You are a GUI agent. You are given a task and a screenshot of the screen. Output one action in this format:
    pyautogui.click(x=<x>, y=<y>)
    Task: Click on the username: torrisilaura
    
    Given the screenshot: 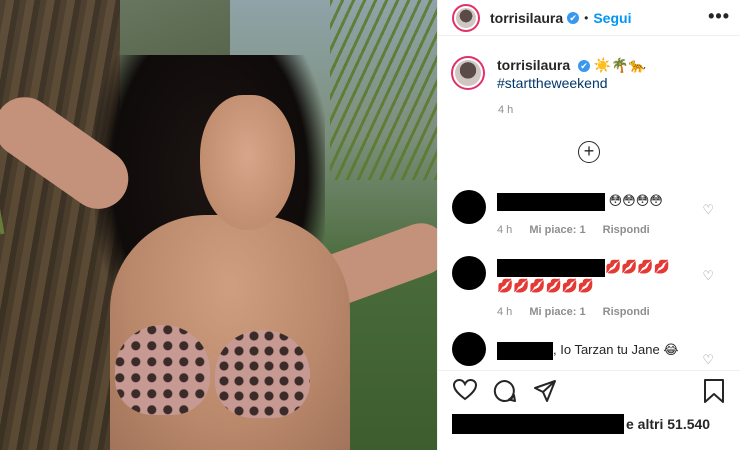 What is the action you would take?
    pyautogui.click(x=526, y=18)
    